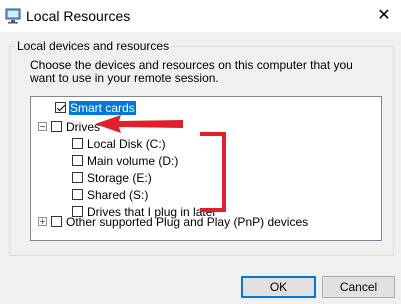 The width and height of the screenshot is (401, 304). I want to click on cancel-button: Cancel, so click(358, 287).